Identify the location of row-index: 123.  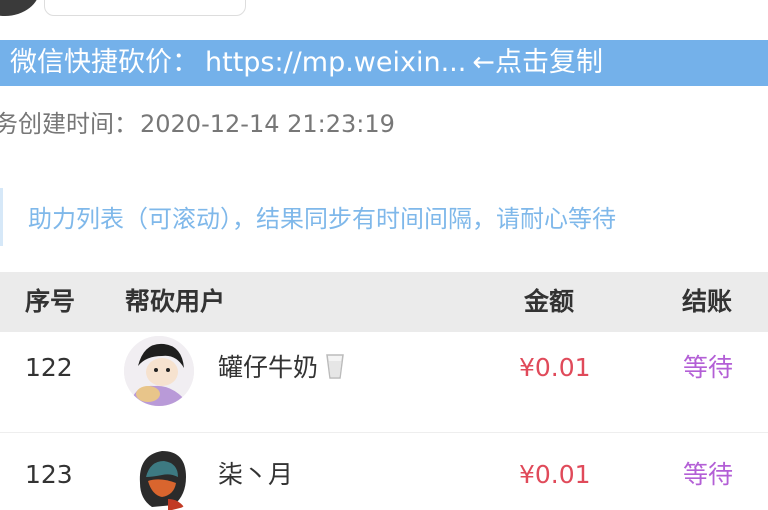
(49, 474).